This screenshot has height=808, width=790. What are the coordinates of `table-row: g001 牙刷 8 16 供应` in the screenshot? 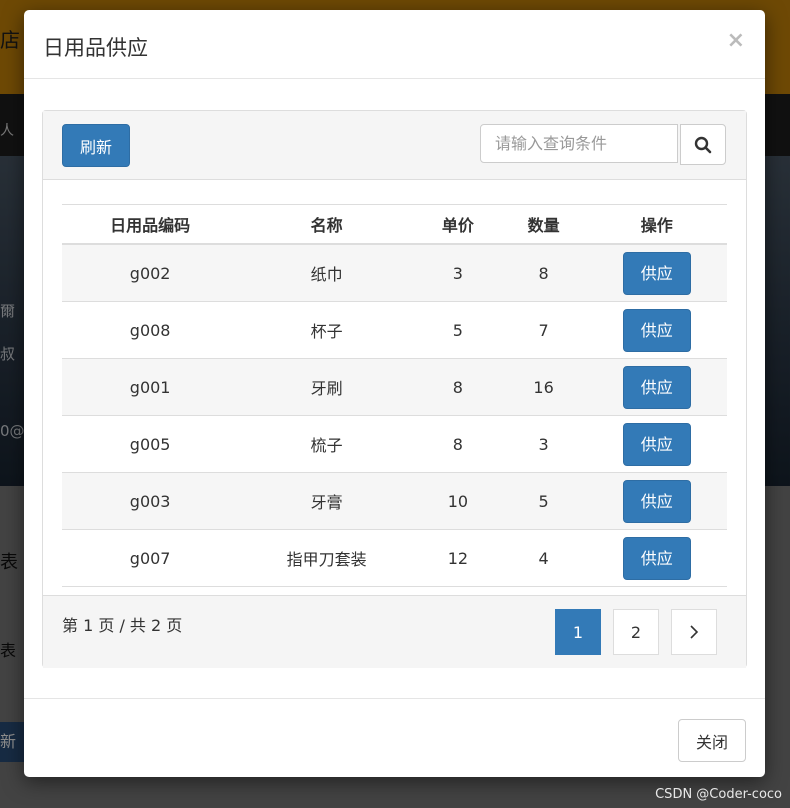 It's located at (394, 387).